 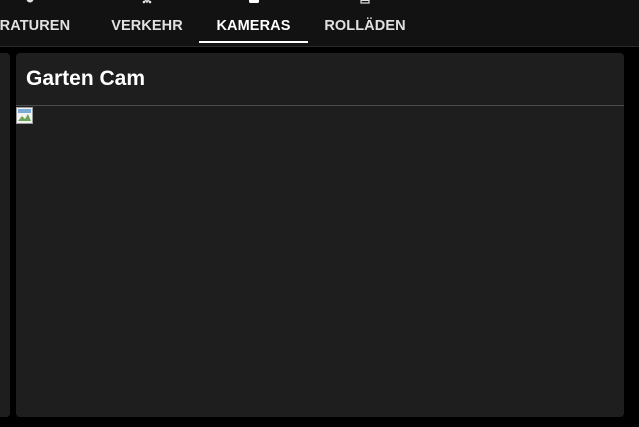 I want to click on card-divider, so click(x=320, y=105).